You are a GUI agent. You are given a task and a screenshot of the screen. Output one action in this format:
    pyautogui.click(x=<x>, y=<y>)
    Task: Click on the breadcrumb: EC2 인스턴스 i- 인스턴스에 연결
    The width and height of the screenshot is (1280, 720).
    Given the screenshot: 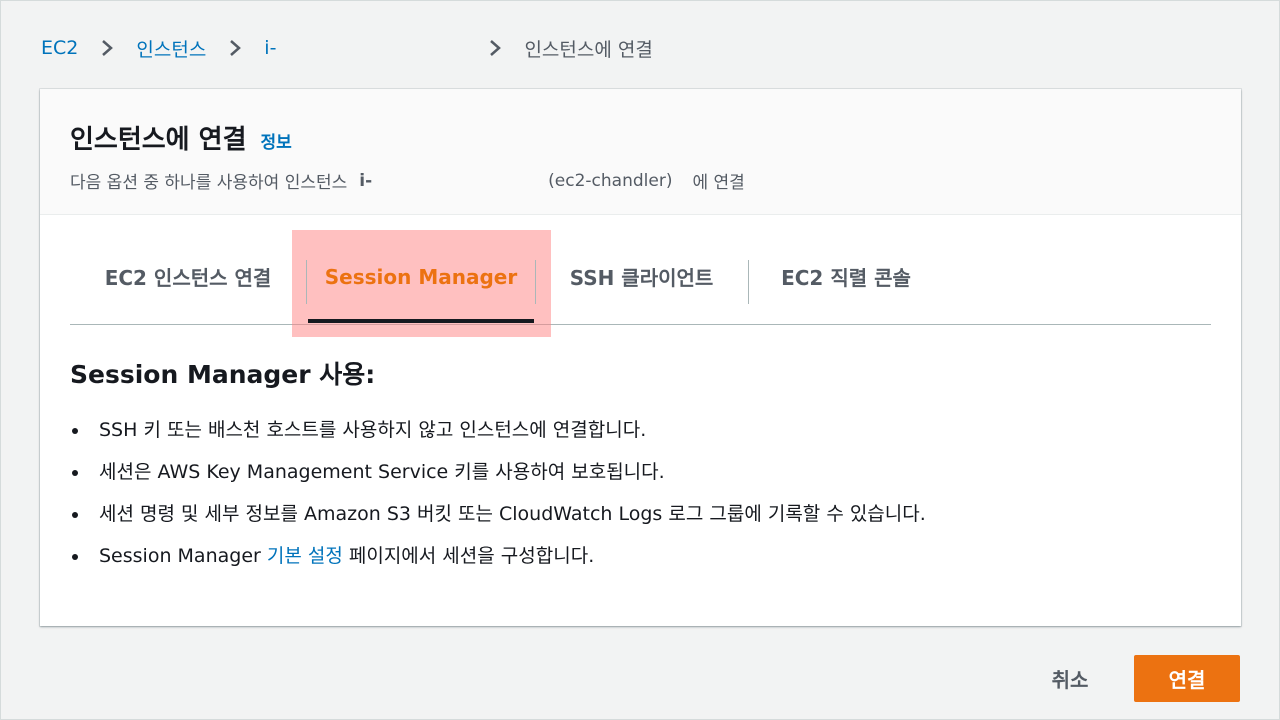 What is the action you would take?
    pyautogui.click(x=347, y=48)
    